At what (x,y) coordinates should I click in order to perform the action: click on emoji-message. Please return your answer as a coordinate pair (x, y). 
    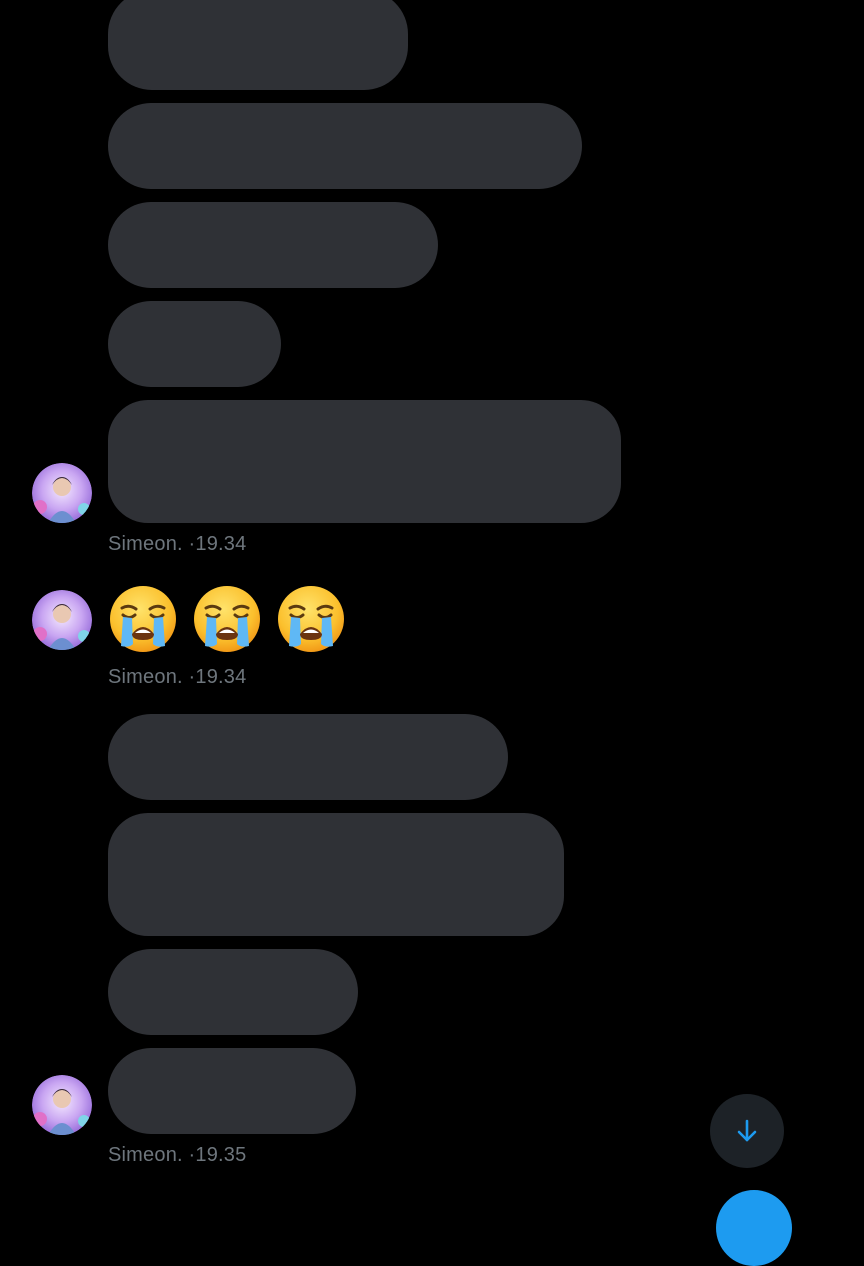
    Looking at the image, I should click on (227, 619).